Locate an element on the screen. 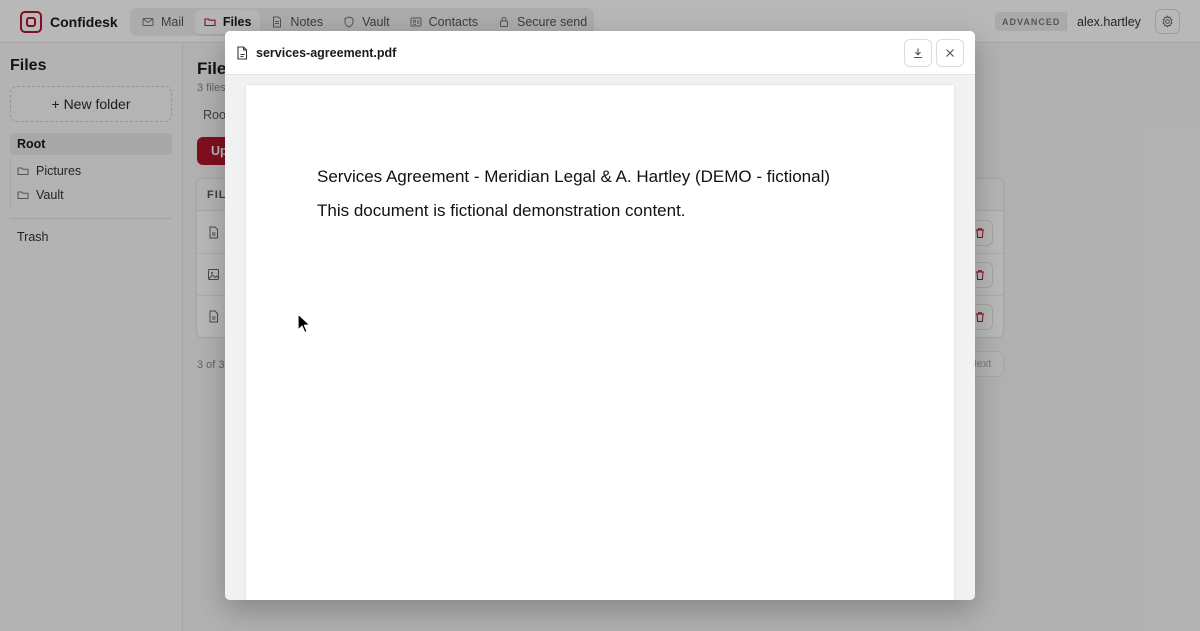  modal-header: services-agreement.pdf is located at coordinates (600, 53).